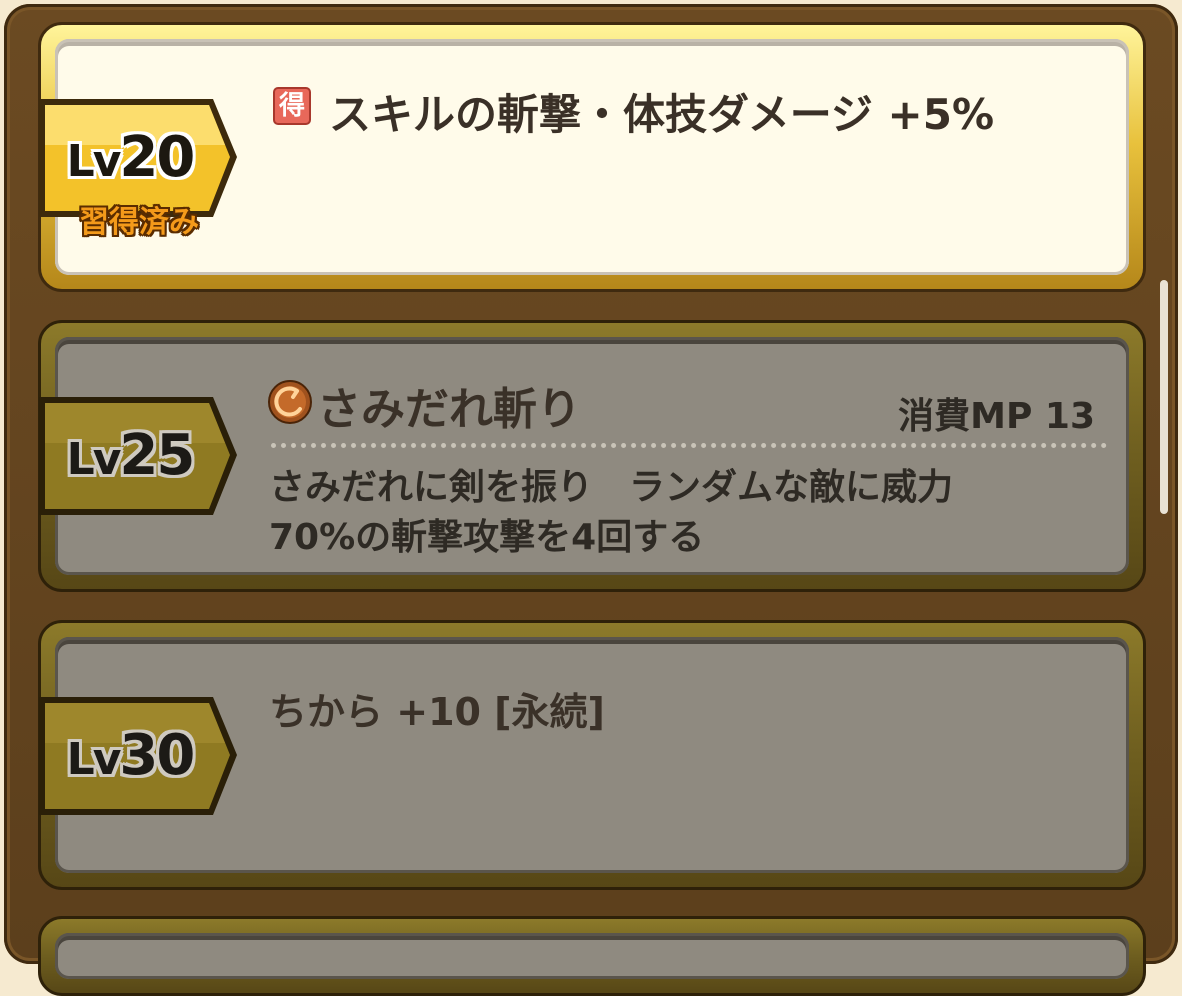  Describe the element at coordinates (611, 487) in the screenshot. I see `skill-description-line1: さみだれに剣を振り ランダムな敵に威力` at that location.